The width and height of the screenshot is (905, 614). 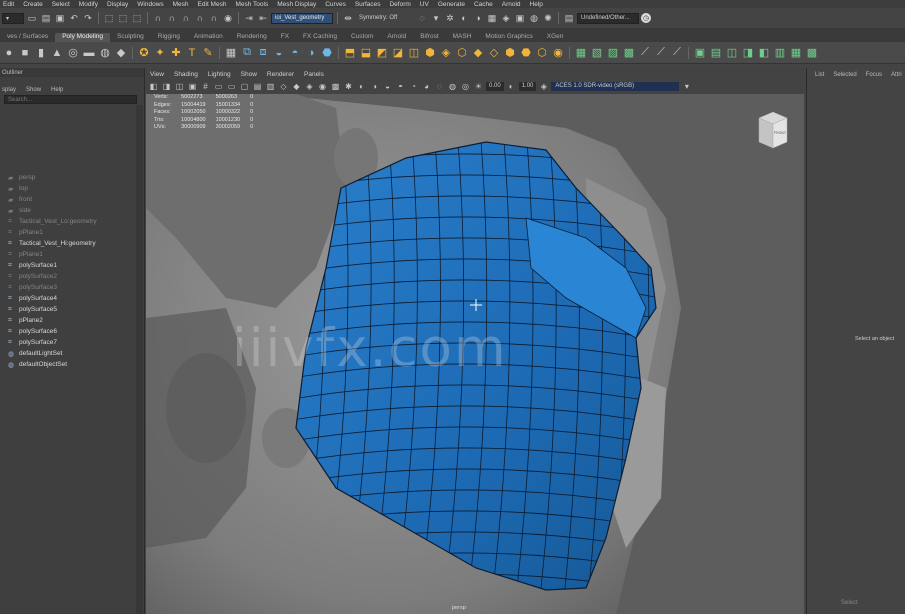 What do you see at coordinates (309, 86) in the screenshot?
I see `use-default-material-icon: ◈` at bounding box center [309, 86].